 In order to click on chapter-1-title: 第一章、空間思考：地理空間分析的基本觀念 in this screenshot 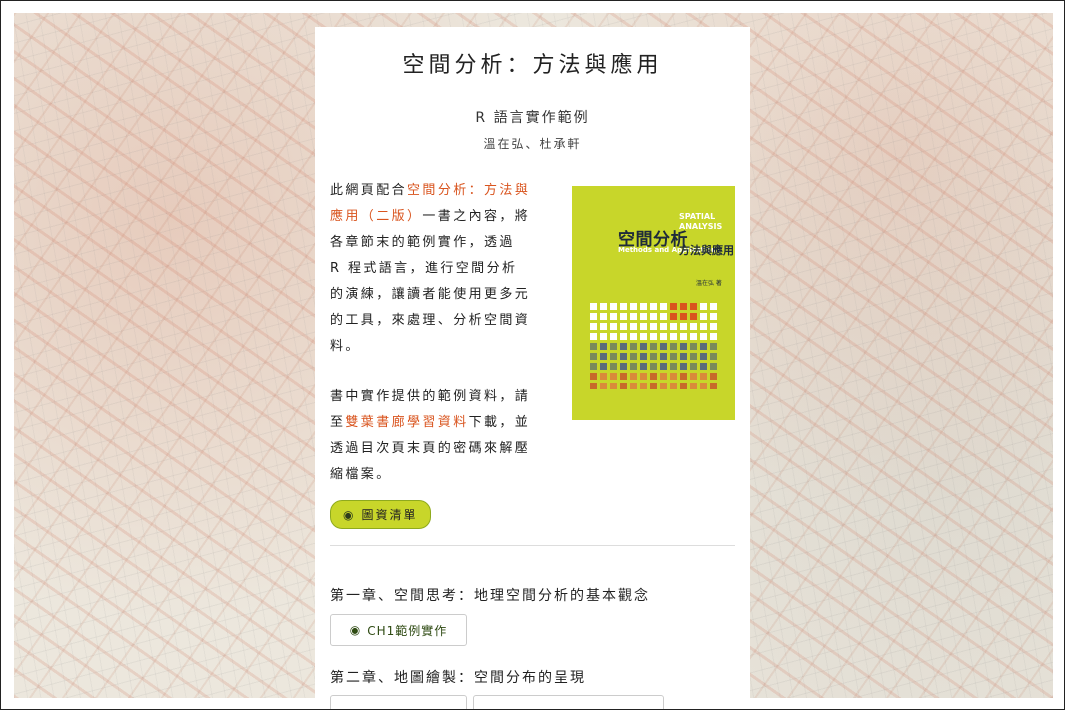, I will do `click(490, 596)`.